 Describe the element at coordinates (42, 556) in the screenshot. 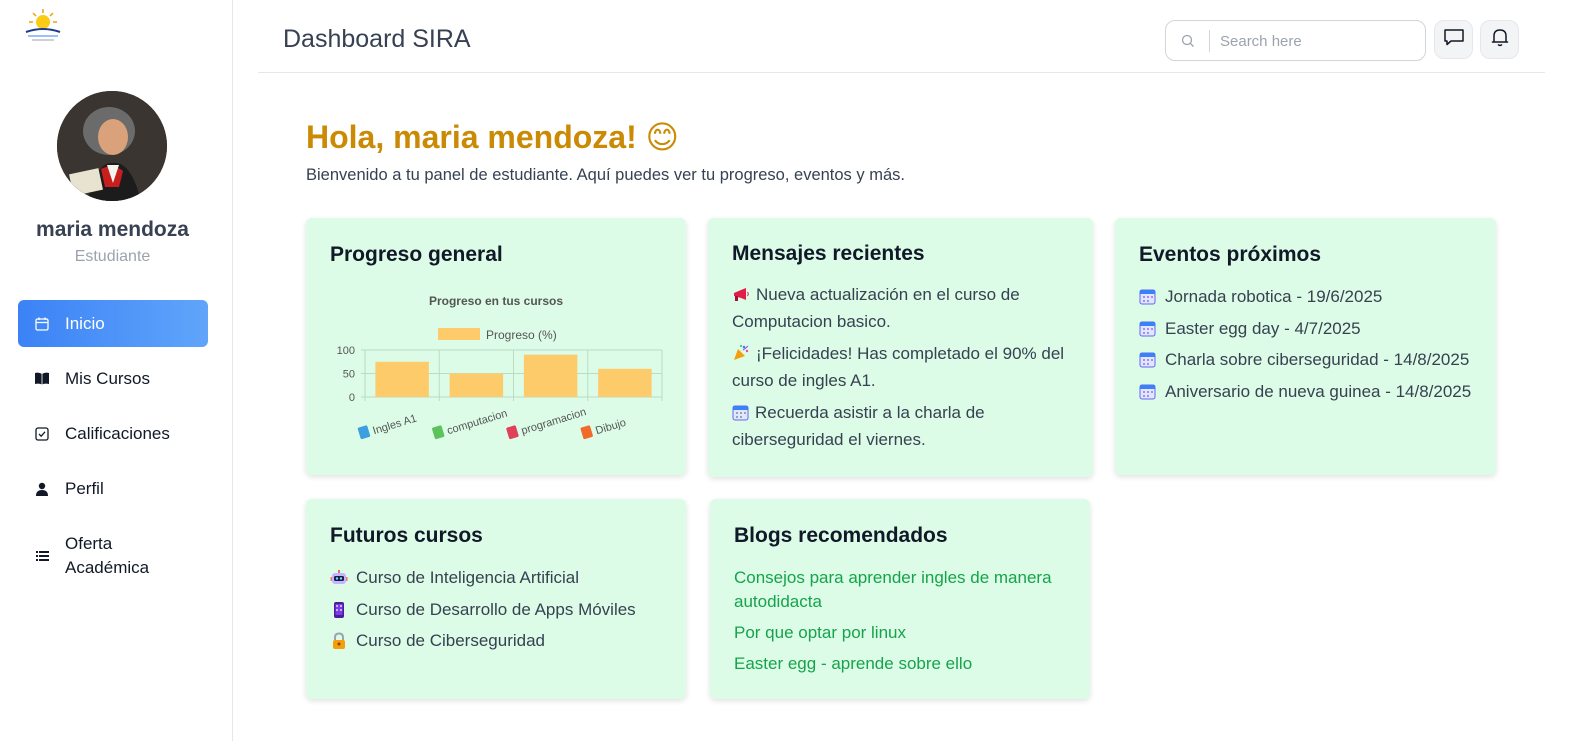

I see `list-icon` at that location.